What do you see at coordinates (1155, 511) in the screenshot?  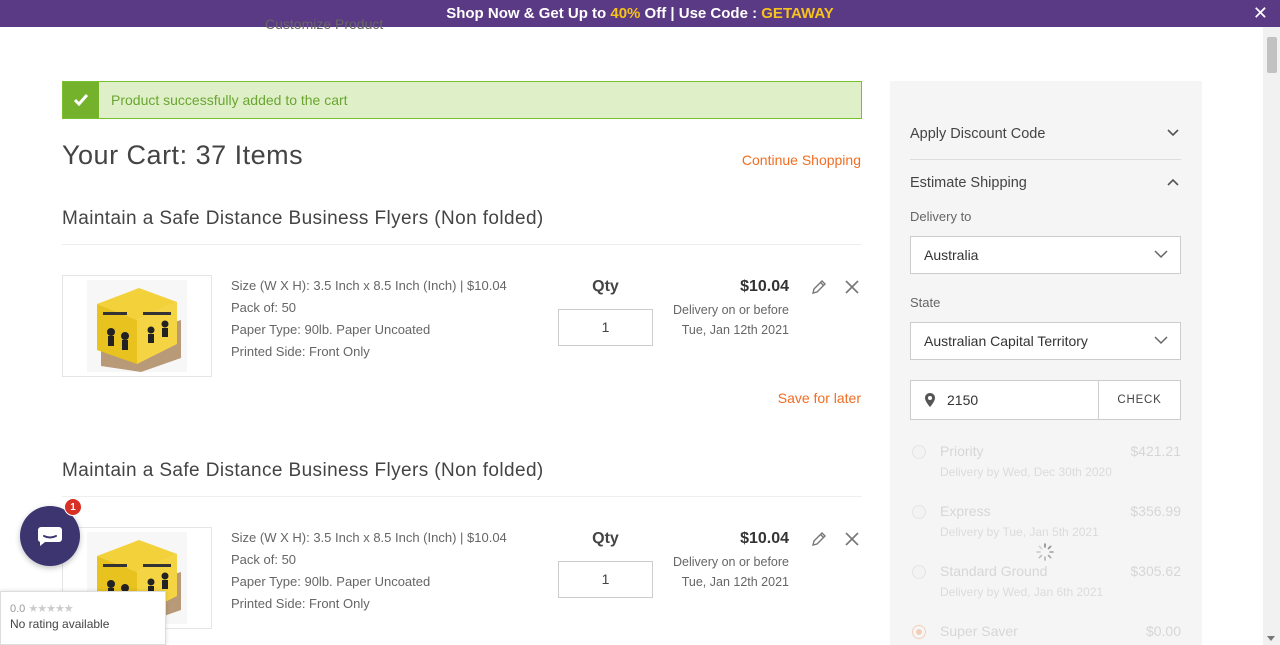 I see `shipping-option-cost: $356.99` at bounding box center [1155, 511].